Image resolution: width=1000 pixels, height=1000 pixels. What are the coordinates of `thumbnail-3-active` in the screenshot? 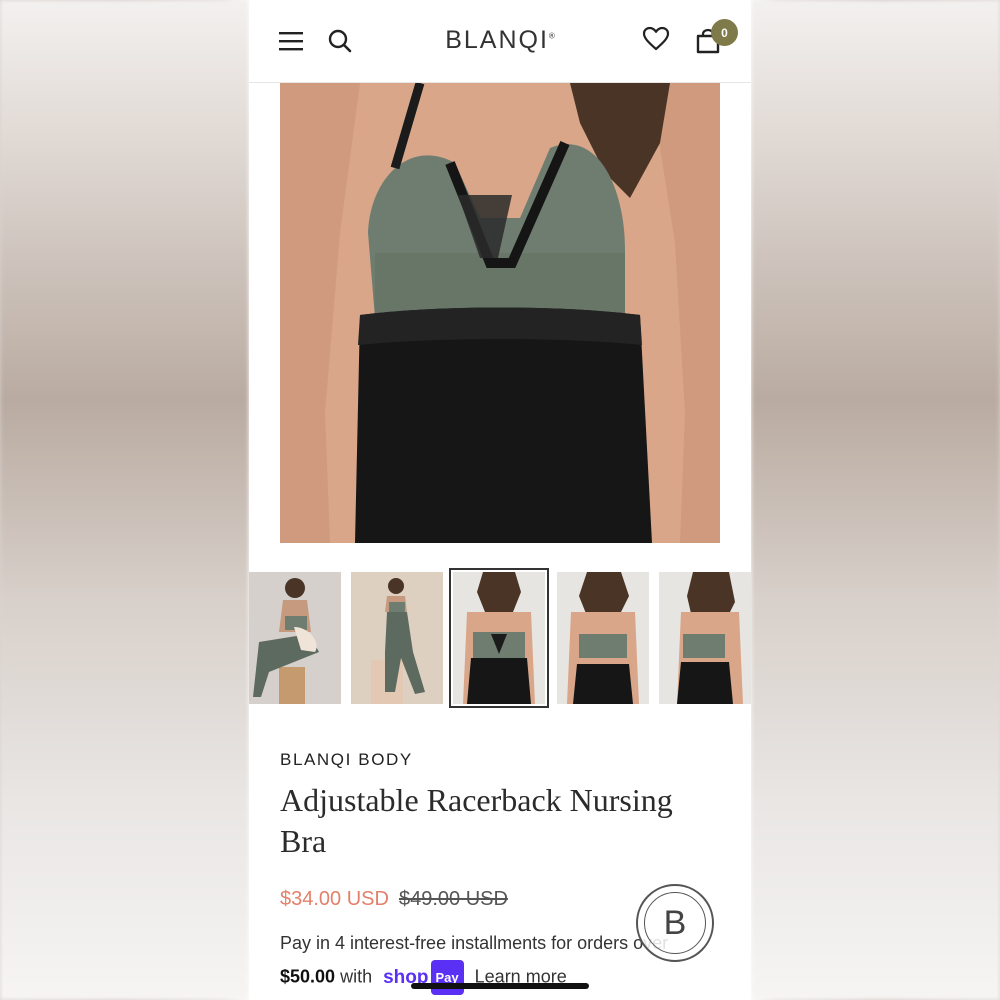 It's located at (499, 638).